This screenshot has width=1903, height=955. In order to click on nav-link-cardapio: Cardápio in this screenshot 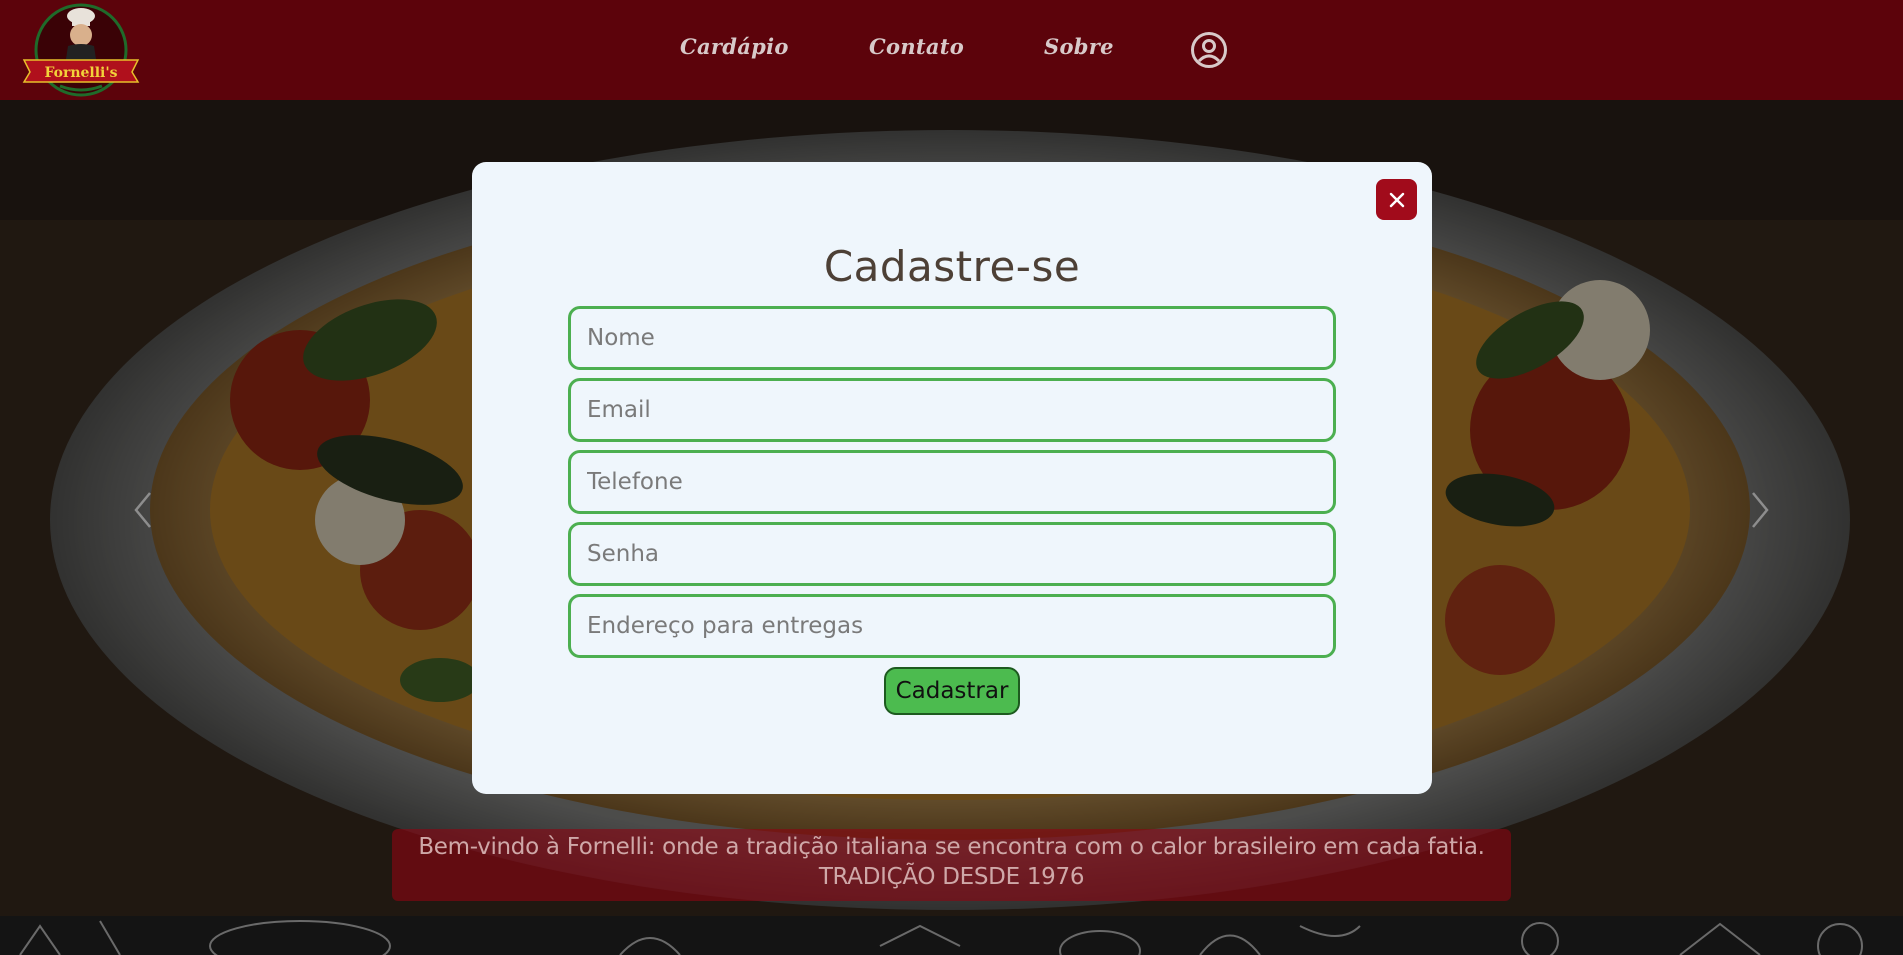, I will do `click(734, 46)`.